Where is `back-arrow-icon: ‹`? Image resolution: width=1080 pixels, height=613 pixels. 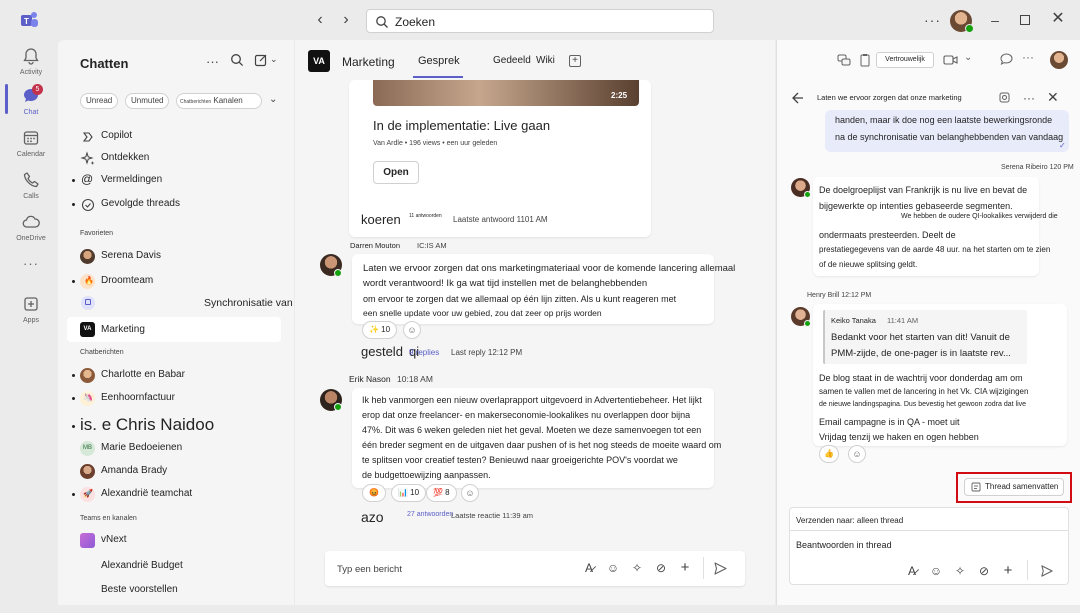
back-arrow-icon: ‹ is located at coordinates (320, 20).